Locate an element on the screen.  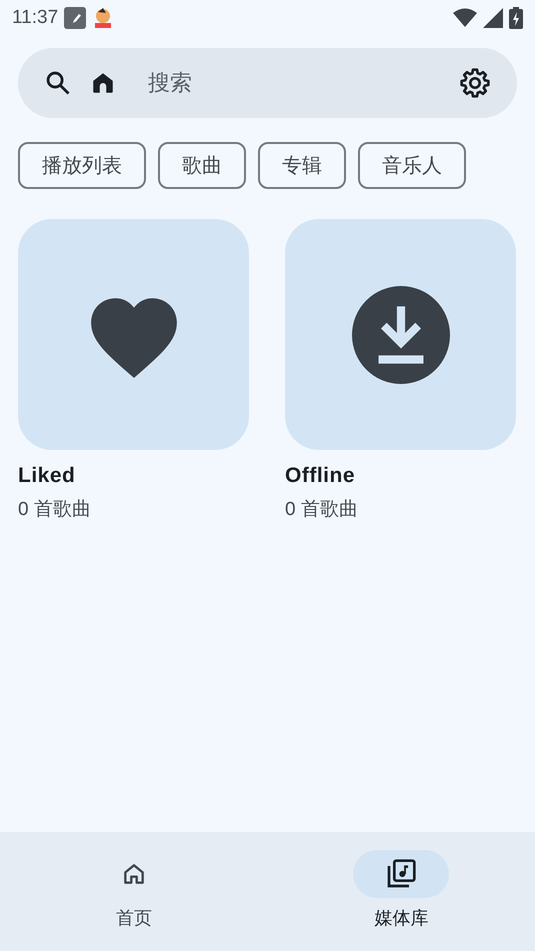
filter-chip: 歌曲 is located at coordinates (202, 165).